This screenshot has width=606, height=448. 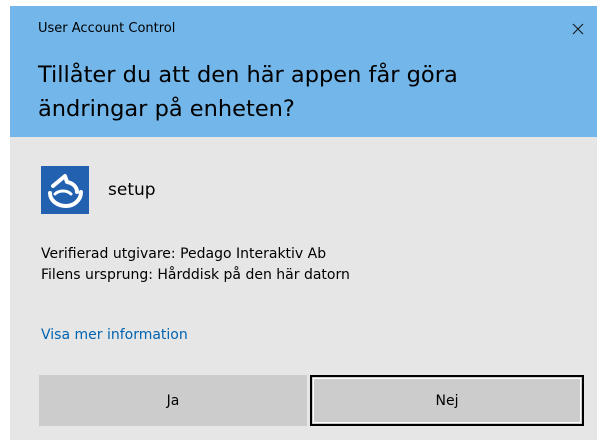 What do you see at coordinates (114, 335) in the screenshot?
I see `more-info-link: Visa mer information` at bounding box center [114, 335].